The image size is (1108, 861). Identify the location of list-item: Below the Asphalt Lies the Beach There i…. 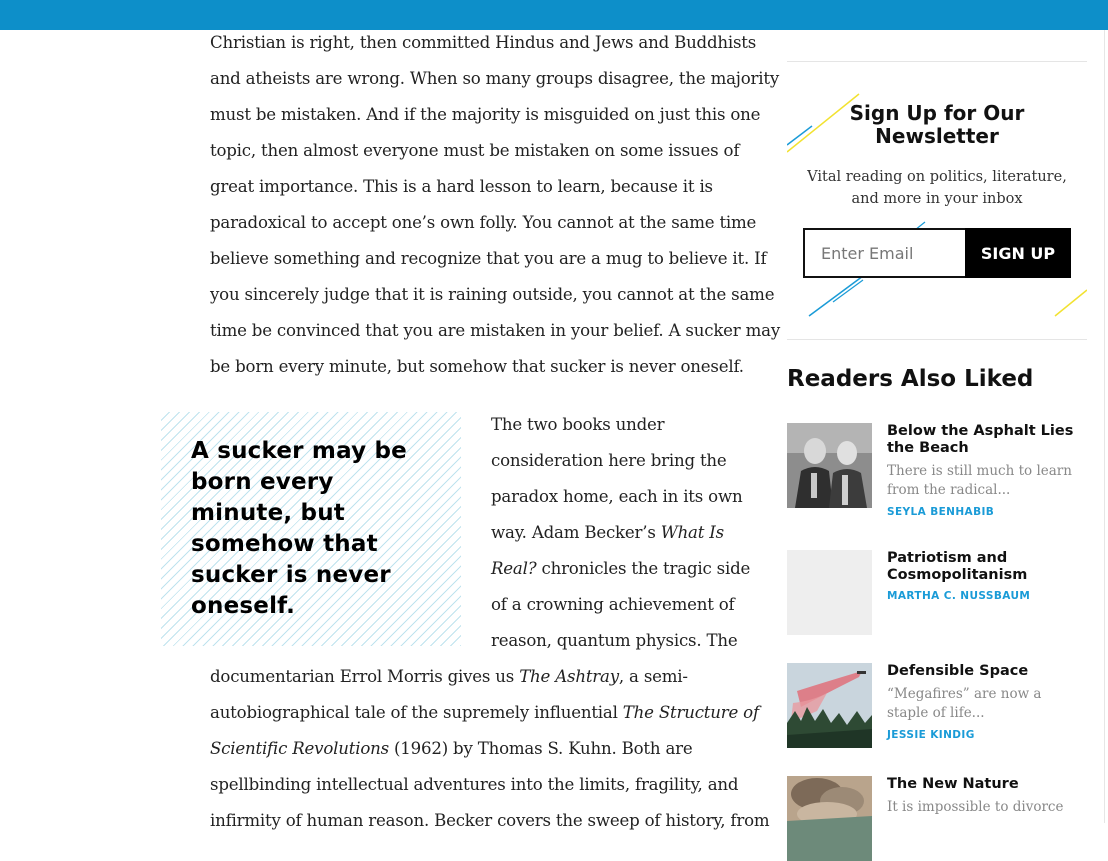
(937, 478).